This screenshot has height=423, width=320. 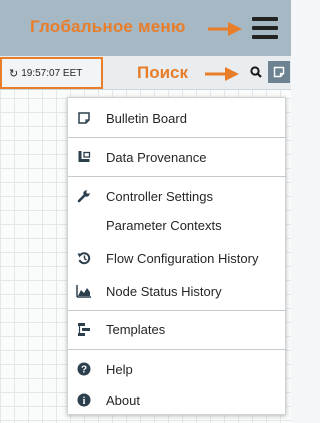 What do you see at coordinates (84, 258) in the screenshot?
I see `history-icon` at bounding box center [84, 258].